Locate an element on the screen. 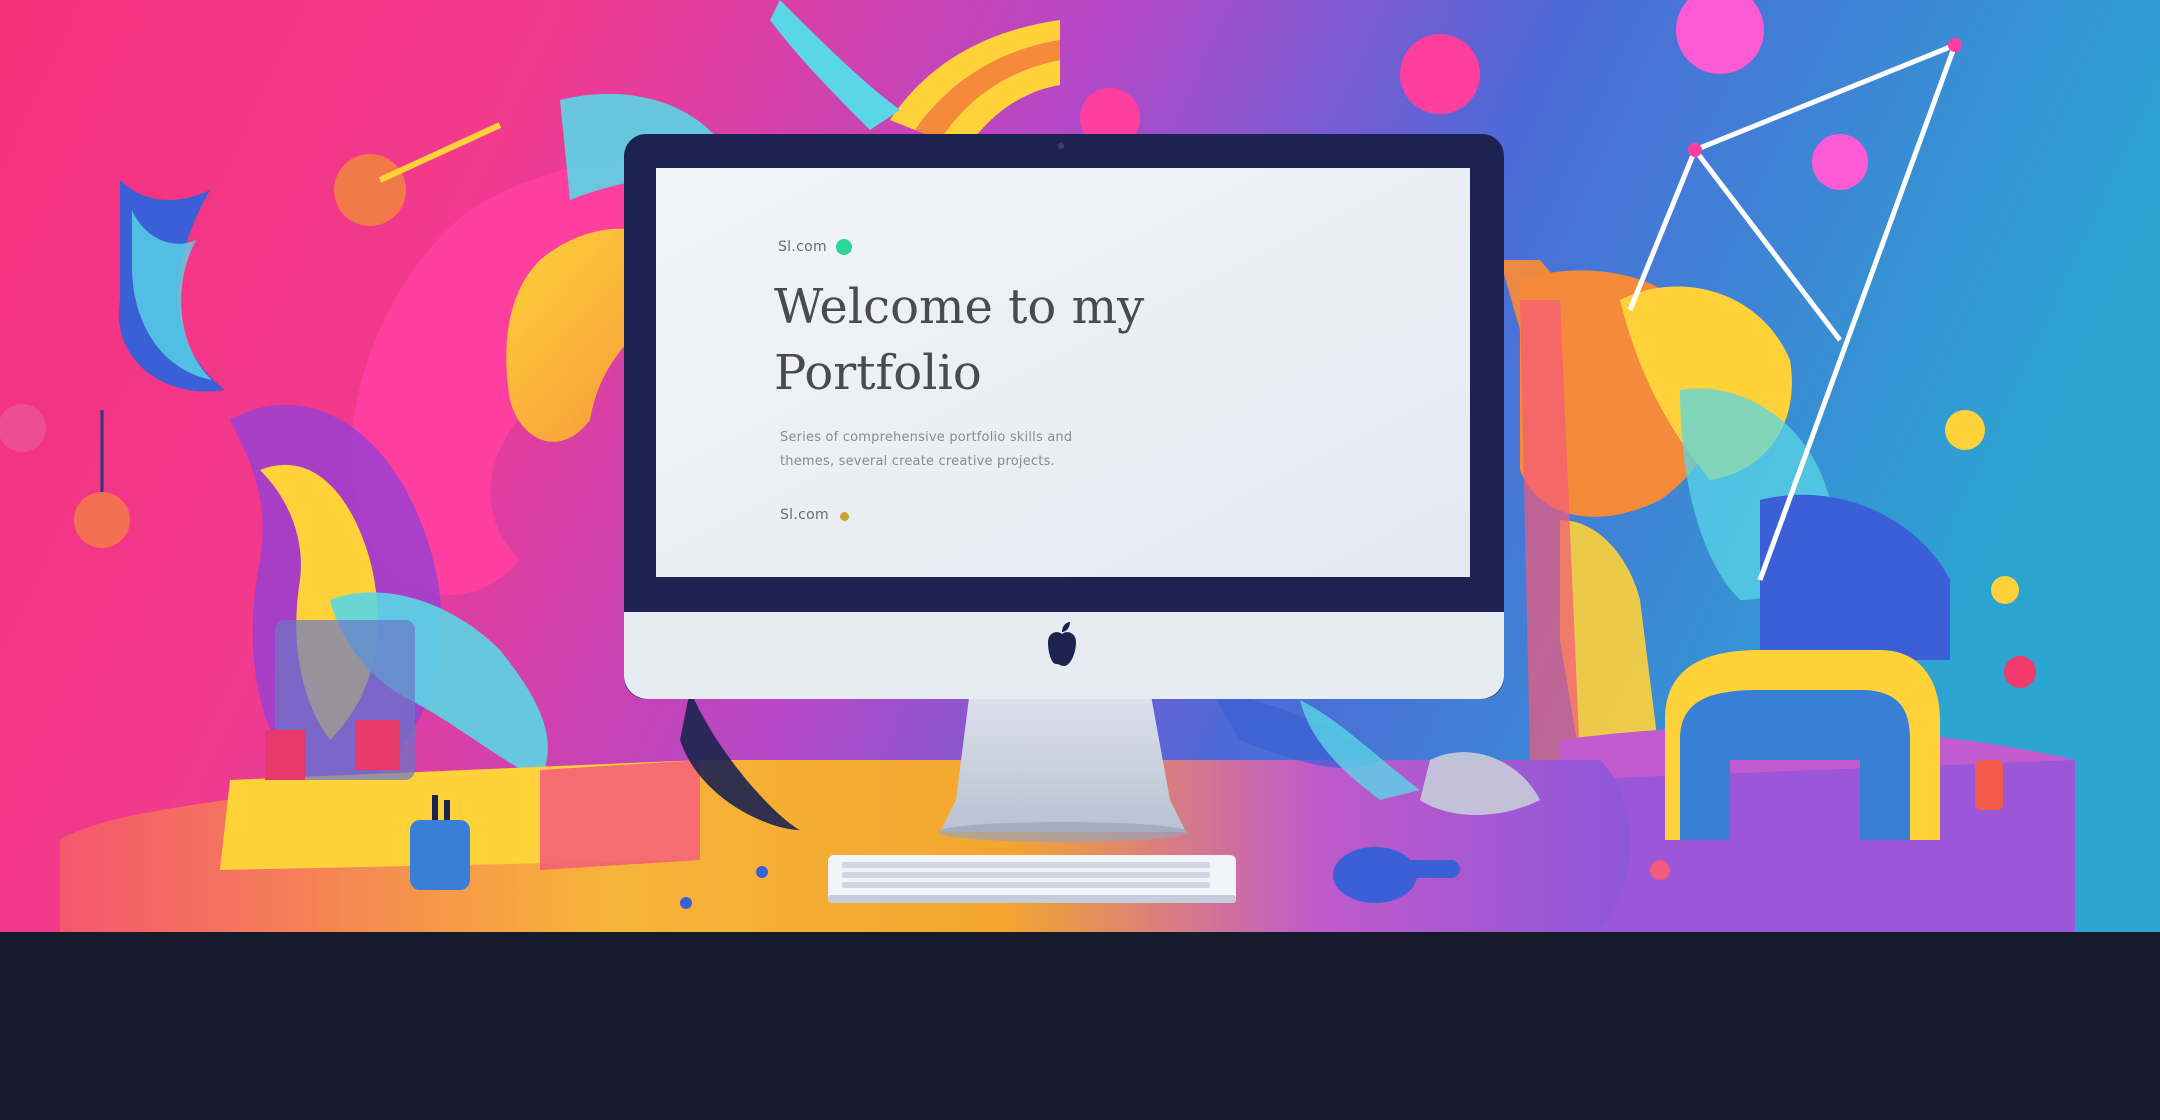  left-lamp-bulb is located at coordinates (102, 520).